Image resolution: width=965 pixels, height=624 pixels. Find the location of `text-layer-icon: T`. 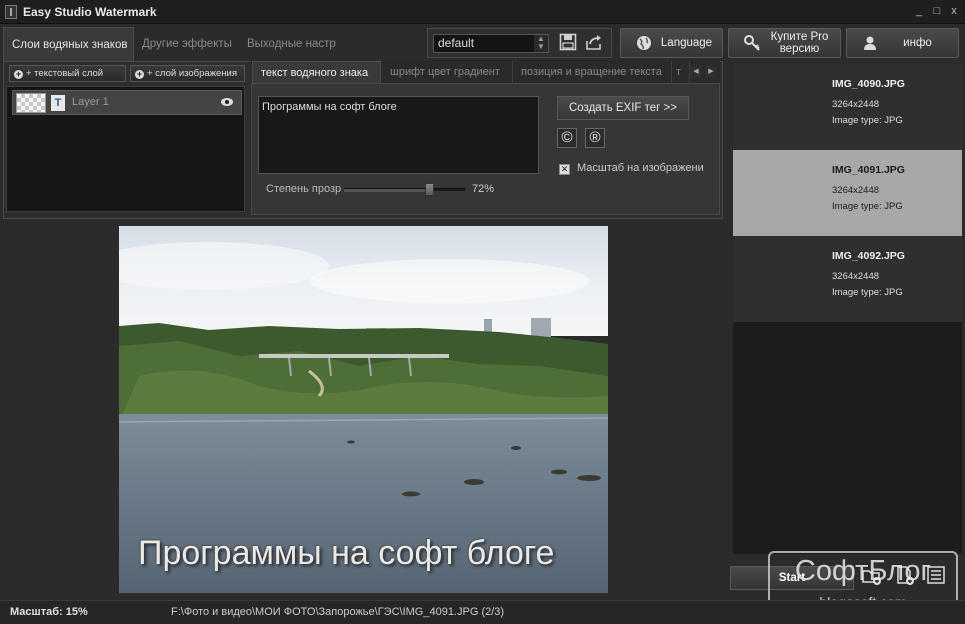

text-layer-icon: T is located at coordinates (58, 103).